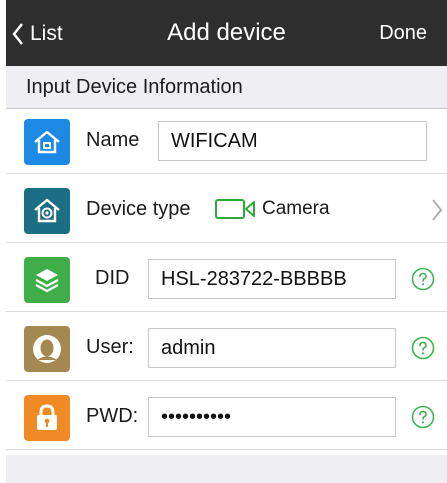  I want to click on password-input, so click(272, 417).